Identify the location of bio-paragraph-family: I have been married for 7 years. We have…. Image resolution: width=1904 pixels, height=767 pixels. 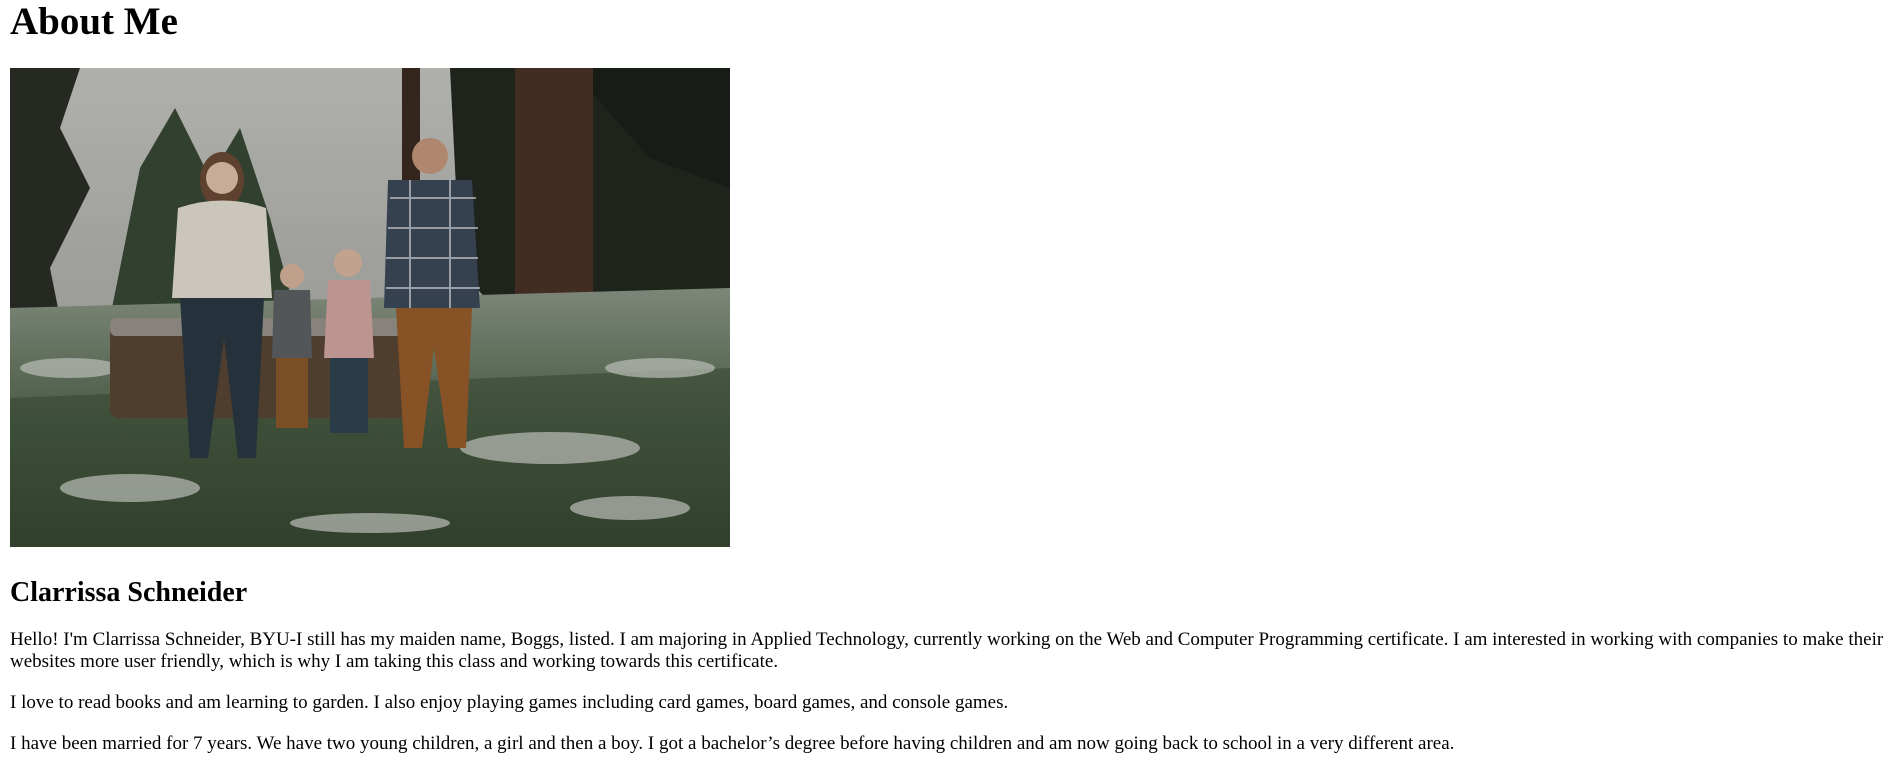
(732, 743).